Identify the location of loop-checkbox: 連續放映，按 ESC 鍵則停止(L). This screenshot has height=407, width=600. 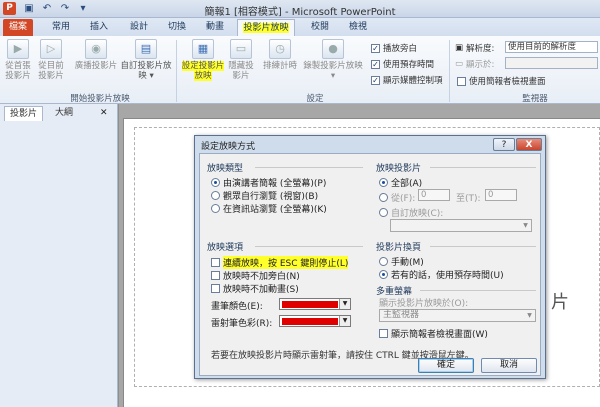
(280, 262).